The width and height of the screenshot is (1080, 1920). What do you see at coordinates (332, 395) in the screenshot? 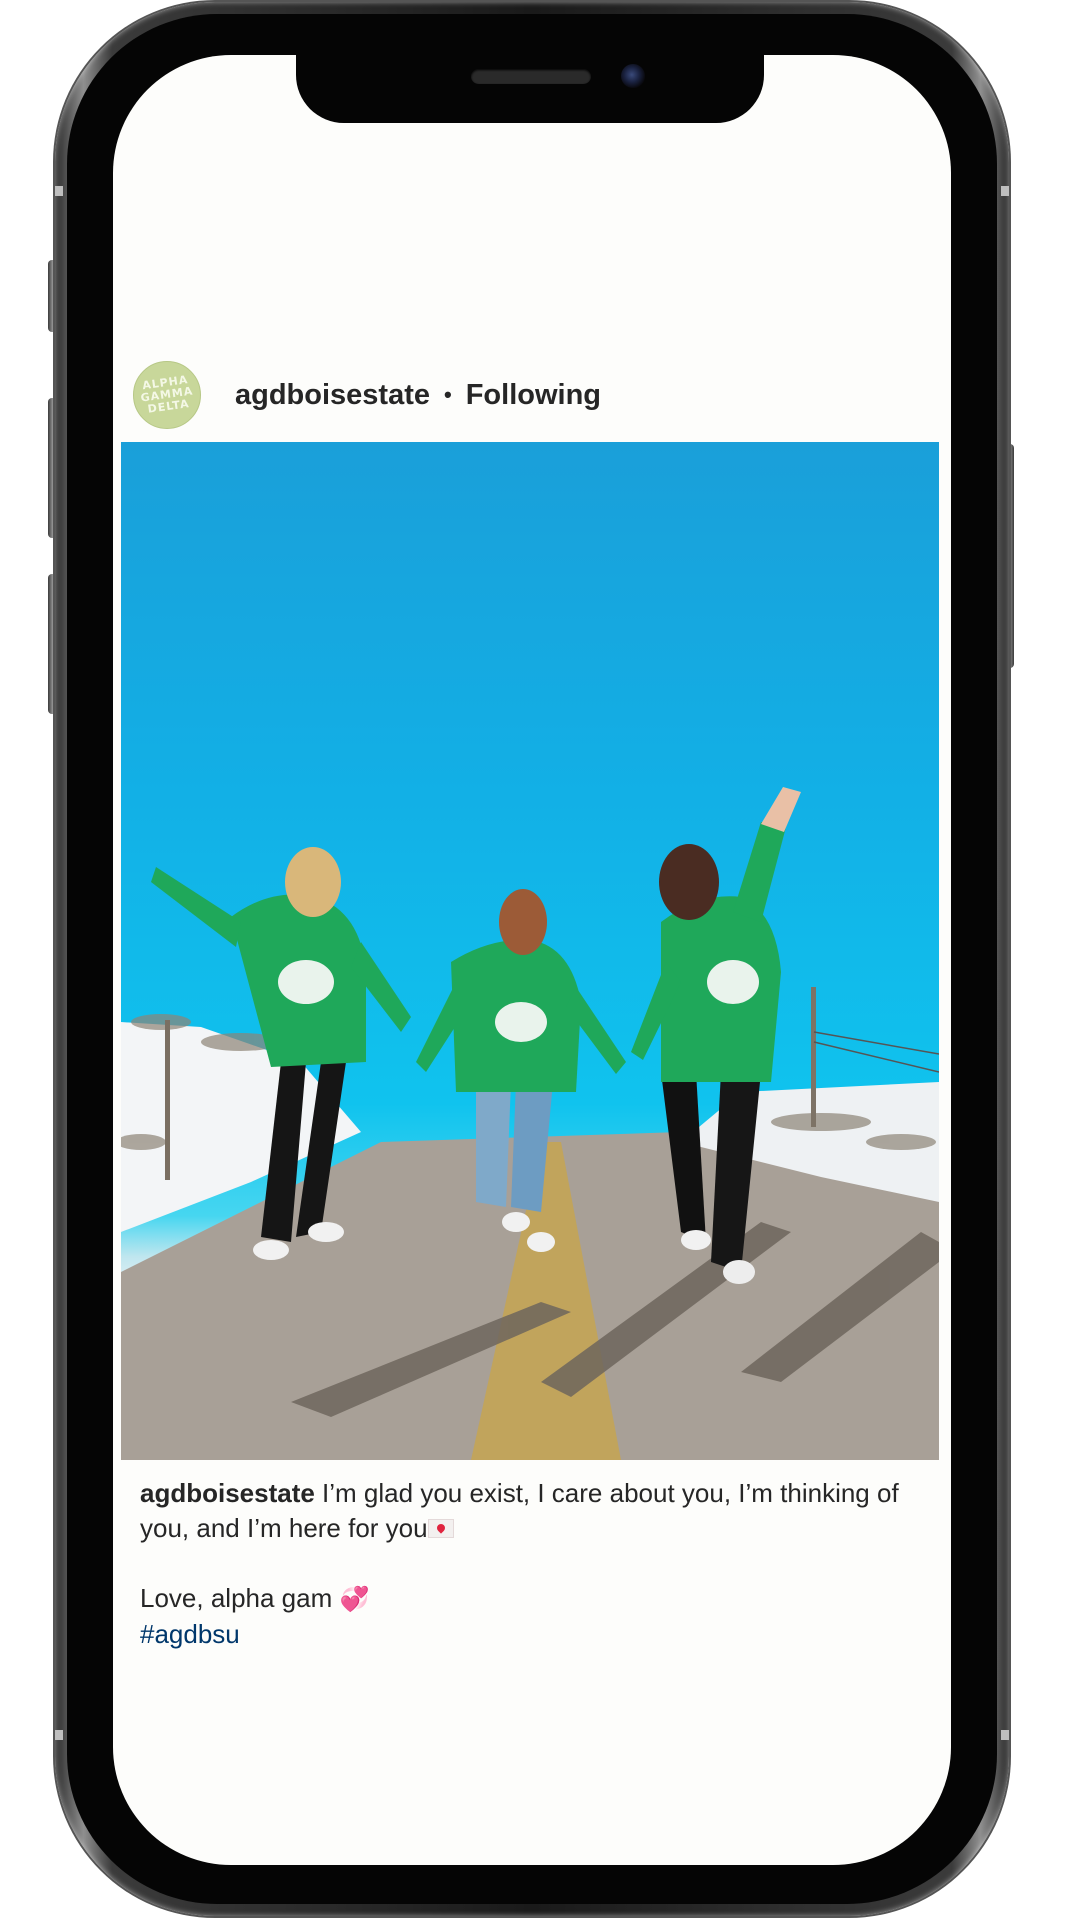
I see `post-username: agdboisestate` at bounding box center [332, 395].